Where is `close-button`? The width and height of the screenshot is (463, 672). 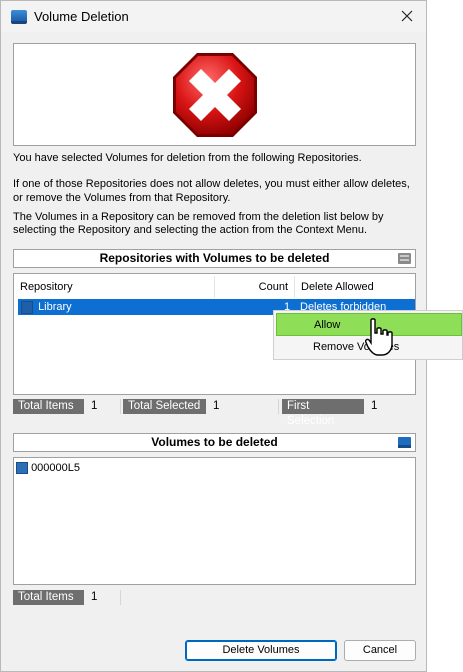 close-button is located at coordinates (407, 16).